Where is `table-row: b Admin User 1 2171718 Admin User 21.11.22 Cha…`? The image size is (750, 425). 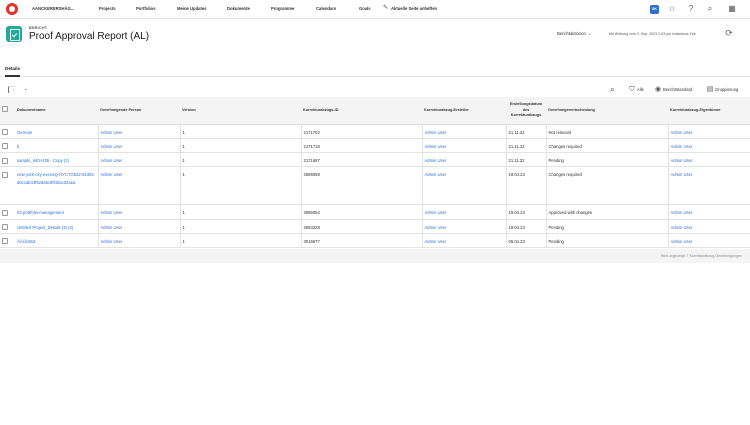
table-row: b Admin User 1 2171718 Admin User 21.11.22 Cha… is located at coordinates (375, 146).